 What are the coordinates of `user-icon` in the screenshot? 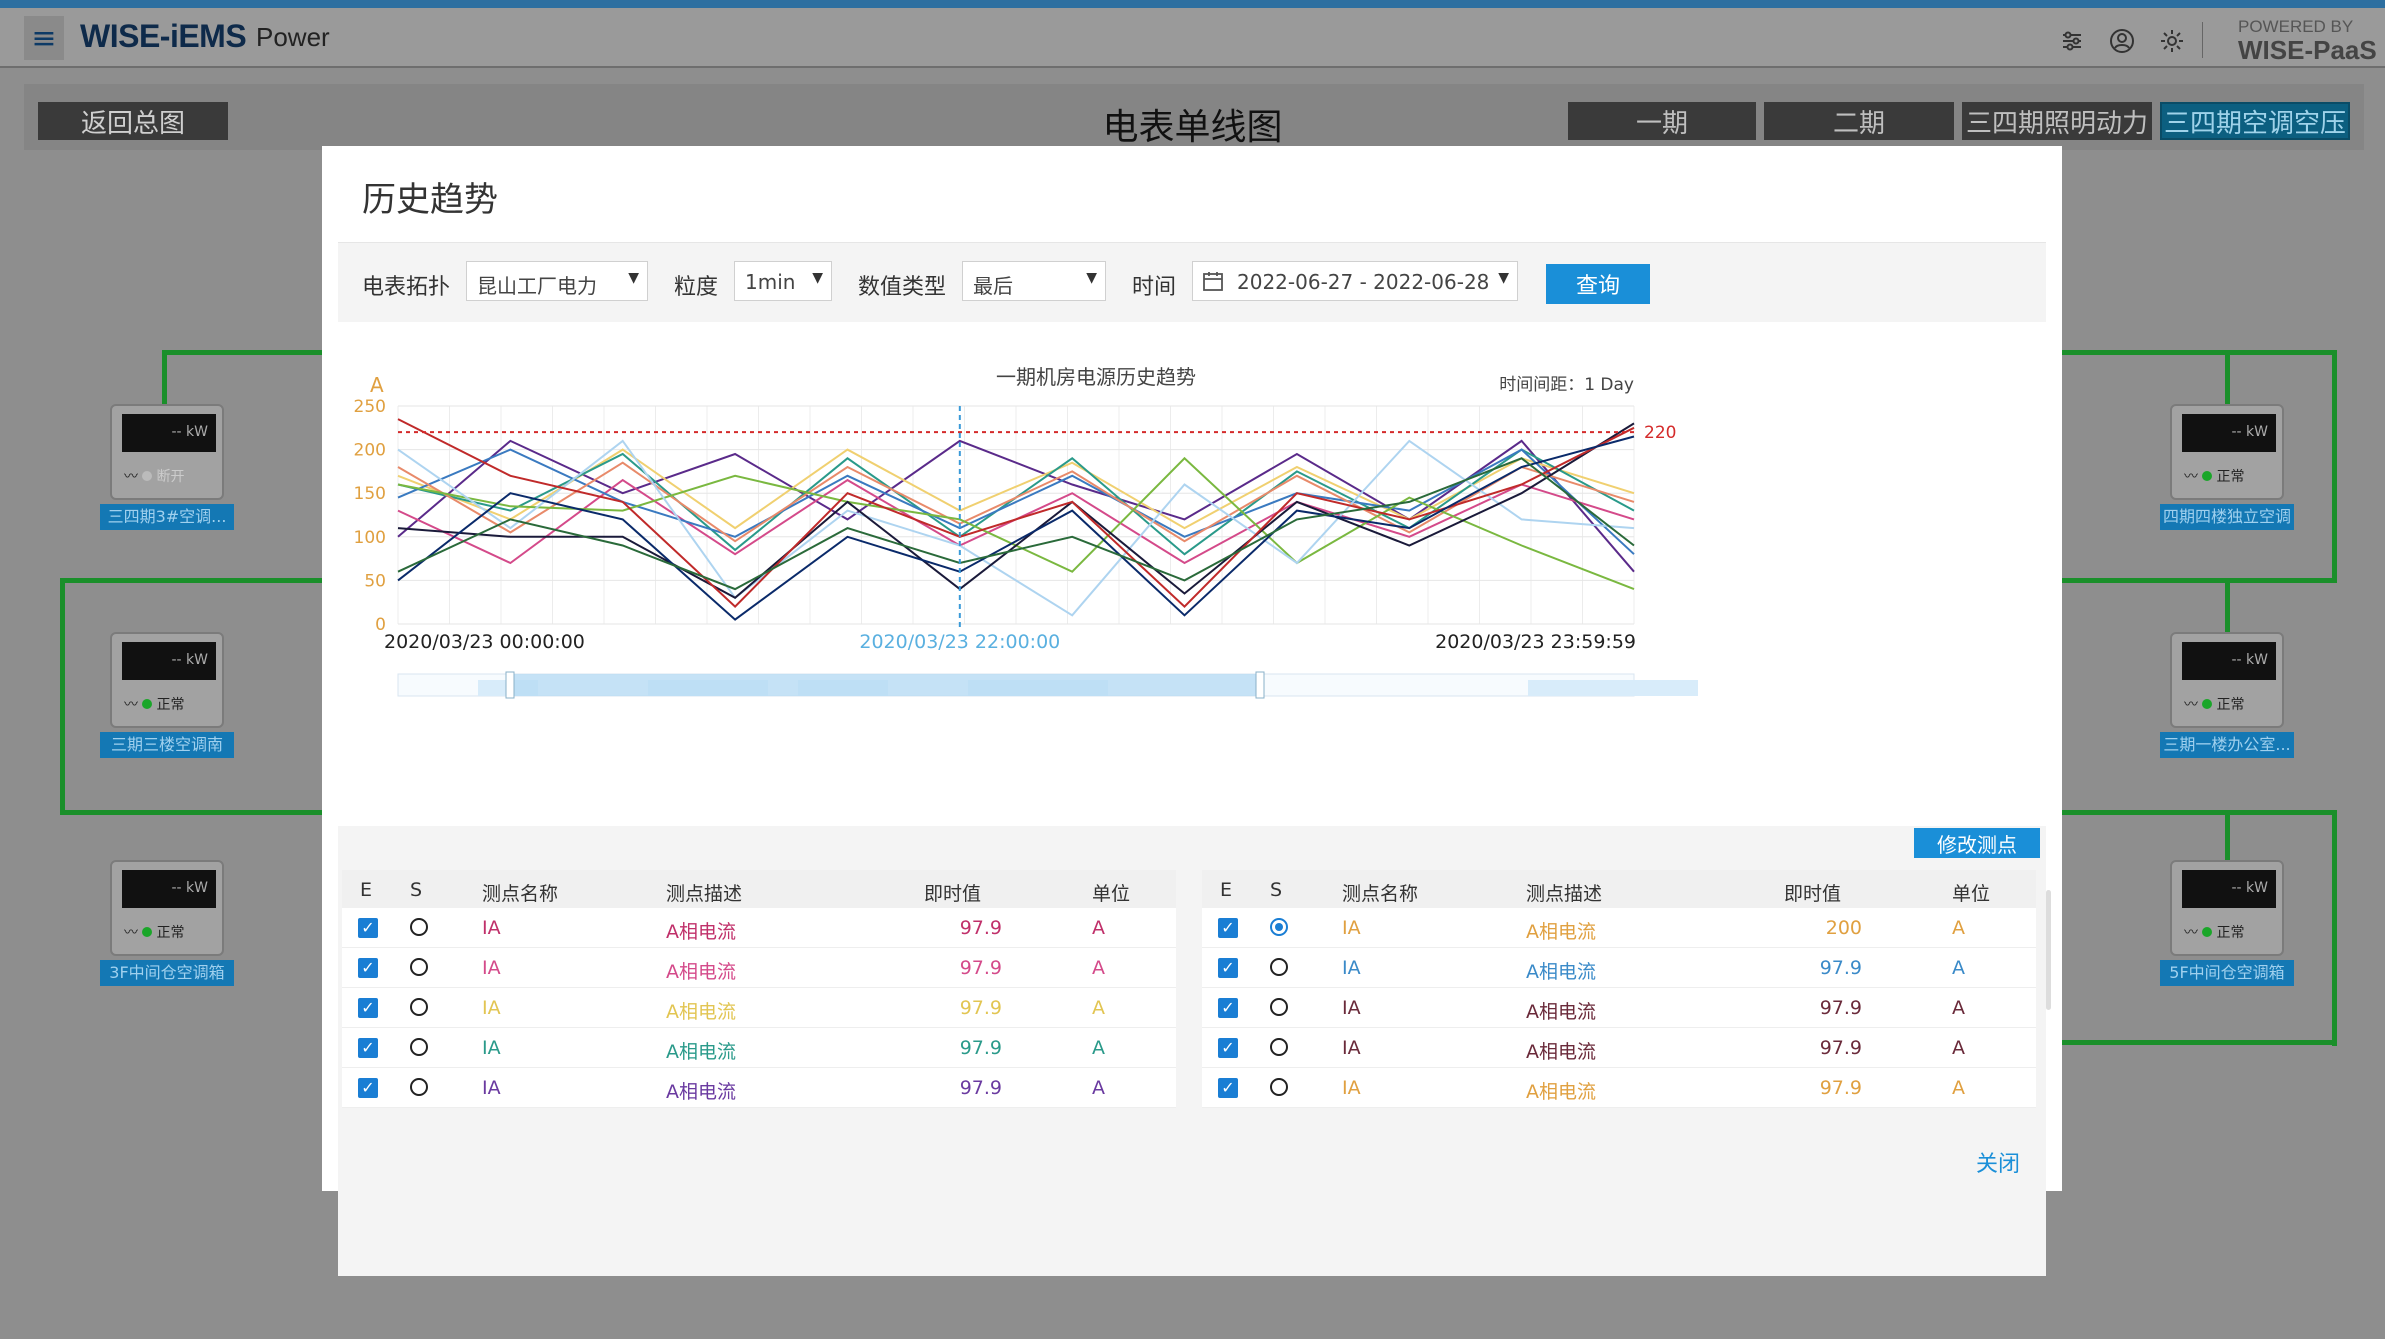 It's located at (2122, 41).